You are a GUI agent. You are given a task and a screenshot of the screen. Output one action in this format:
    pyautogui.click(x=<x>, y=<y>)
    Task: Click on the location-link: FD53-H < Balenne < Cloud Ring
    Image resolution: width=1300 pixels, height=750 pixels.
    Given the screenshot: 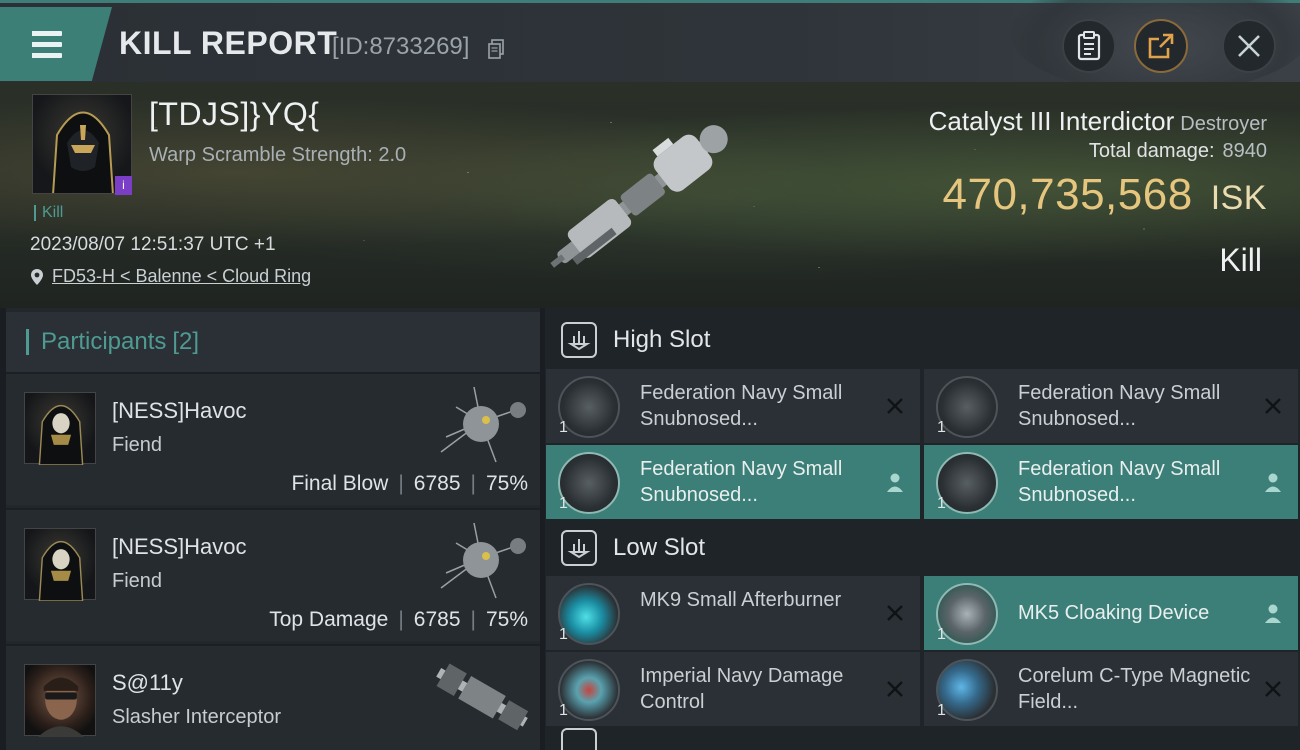 What is the action you would take?
    pyautogui.click(x=170, y=276)
    